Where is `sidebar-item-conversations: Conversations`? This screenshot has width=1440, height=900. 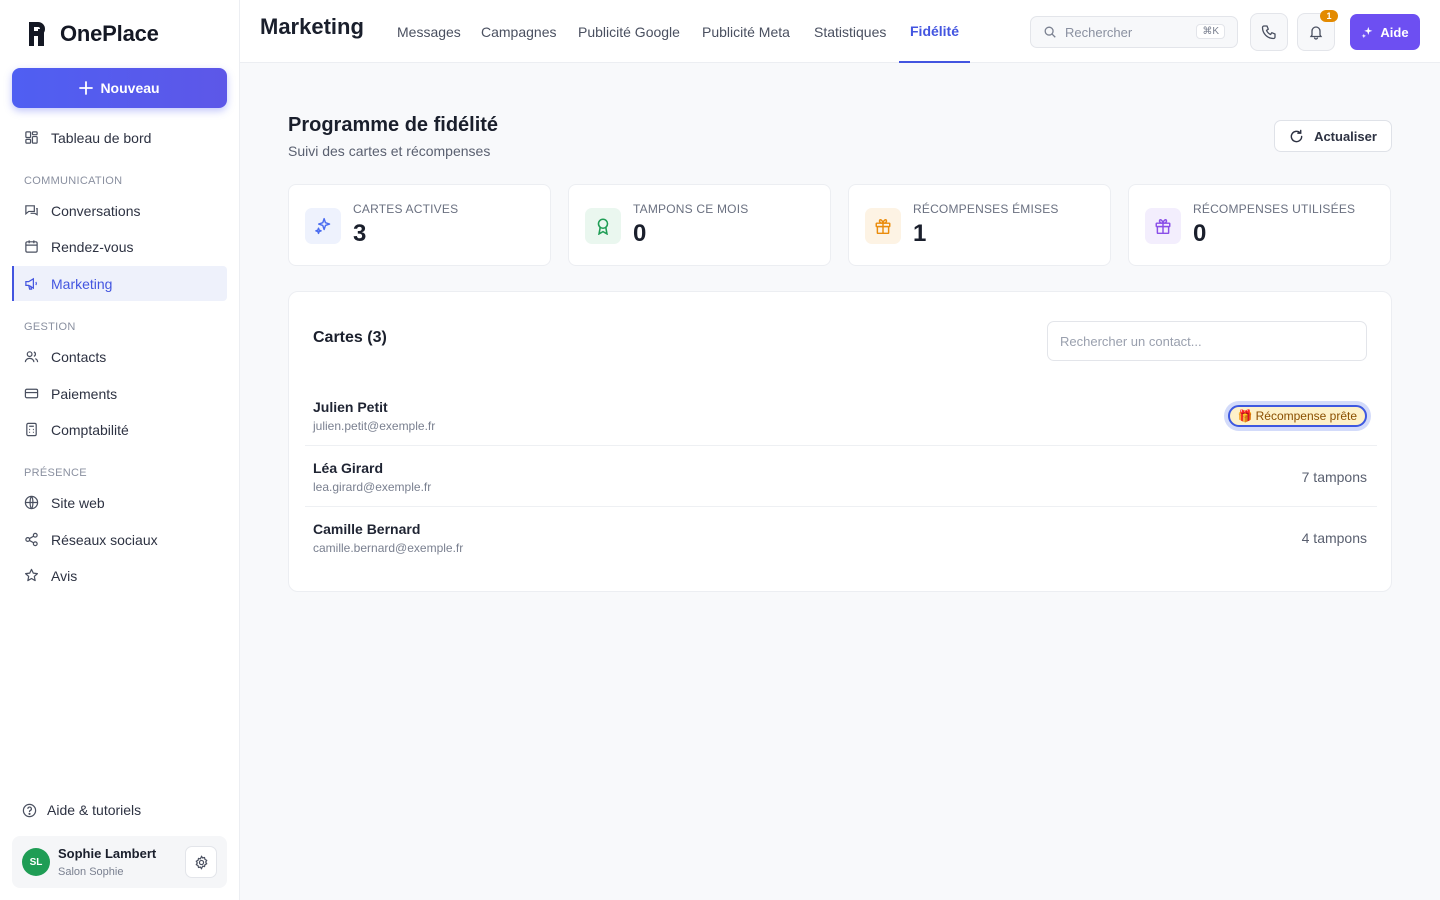
sidebar-item-conversations: Conversations is located at coordinates (119, 210).